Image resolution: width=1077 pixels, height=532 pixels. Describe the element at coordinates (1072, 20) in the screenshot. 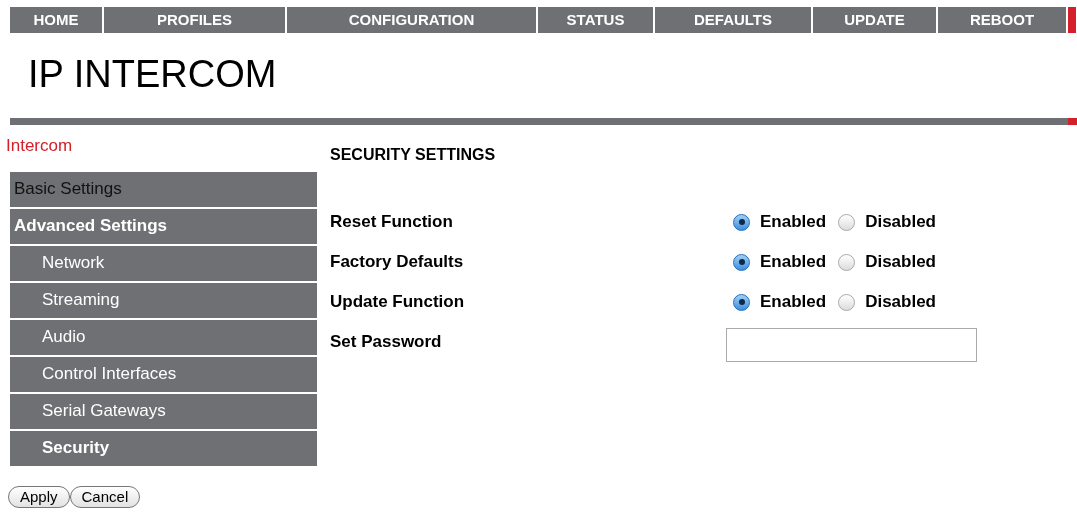

I see `accent-block` at that location.